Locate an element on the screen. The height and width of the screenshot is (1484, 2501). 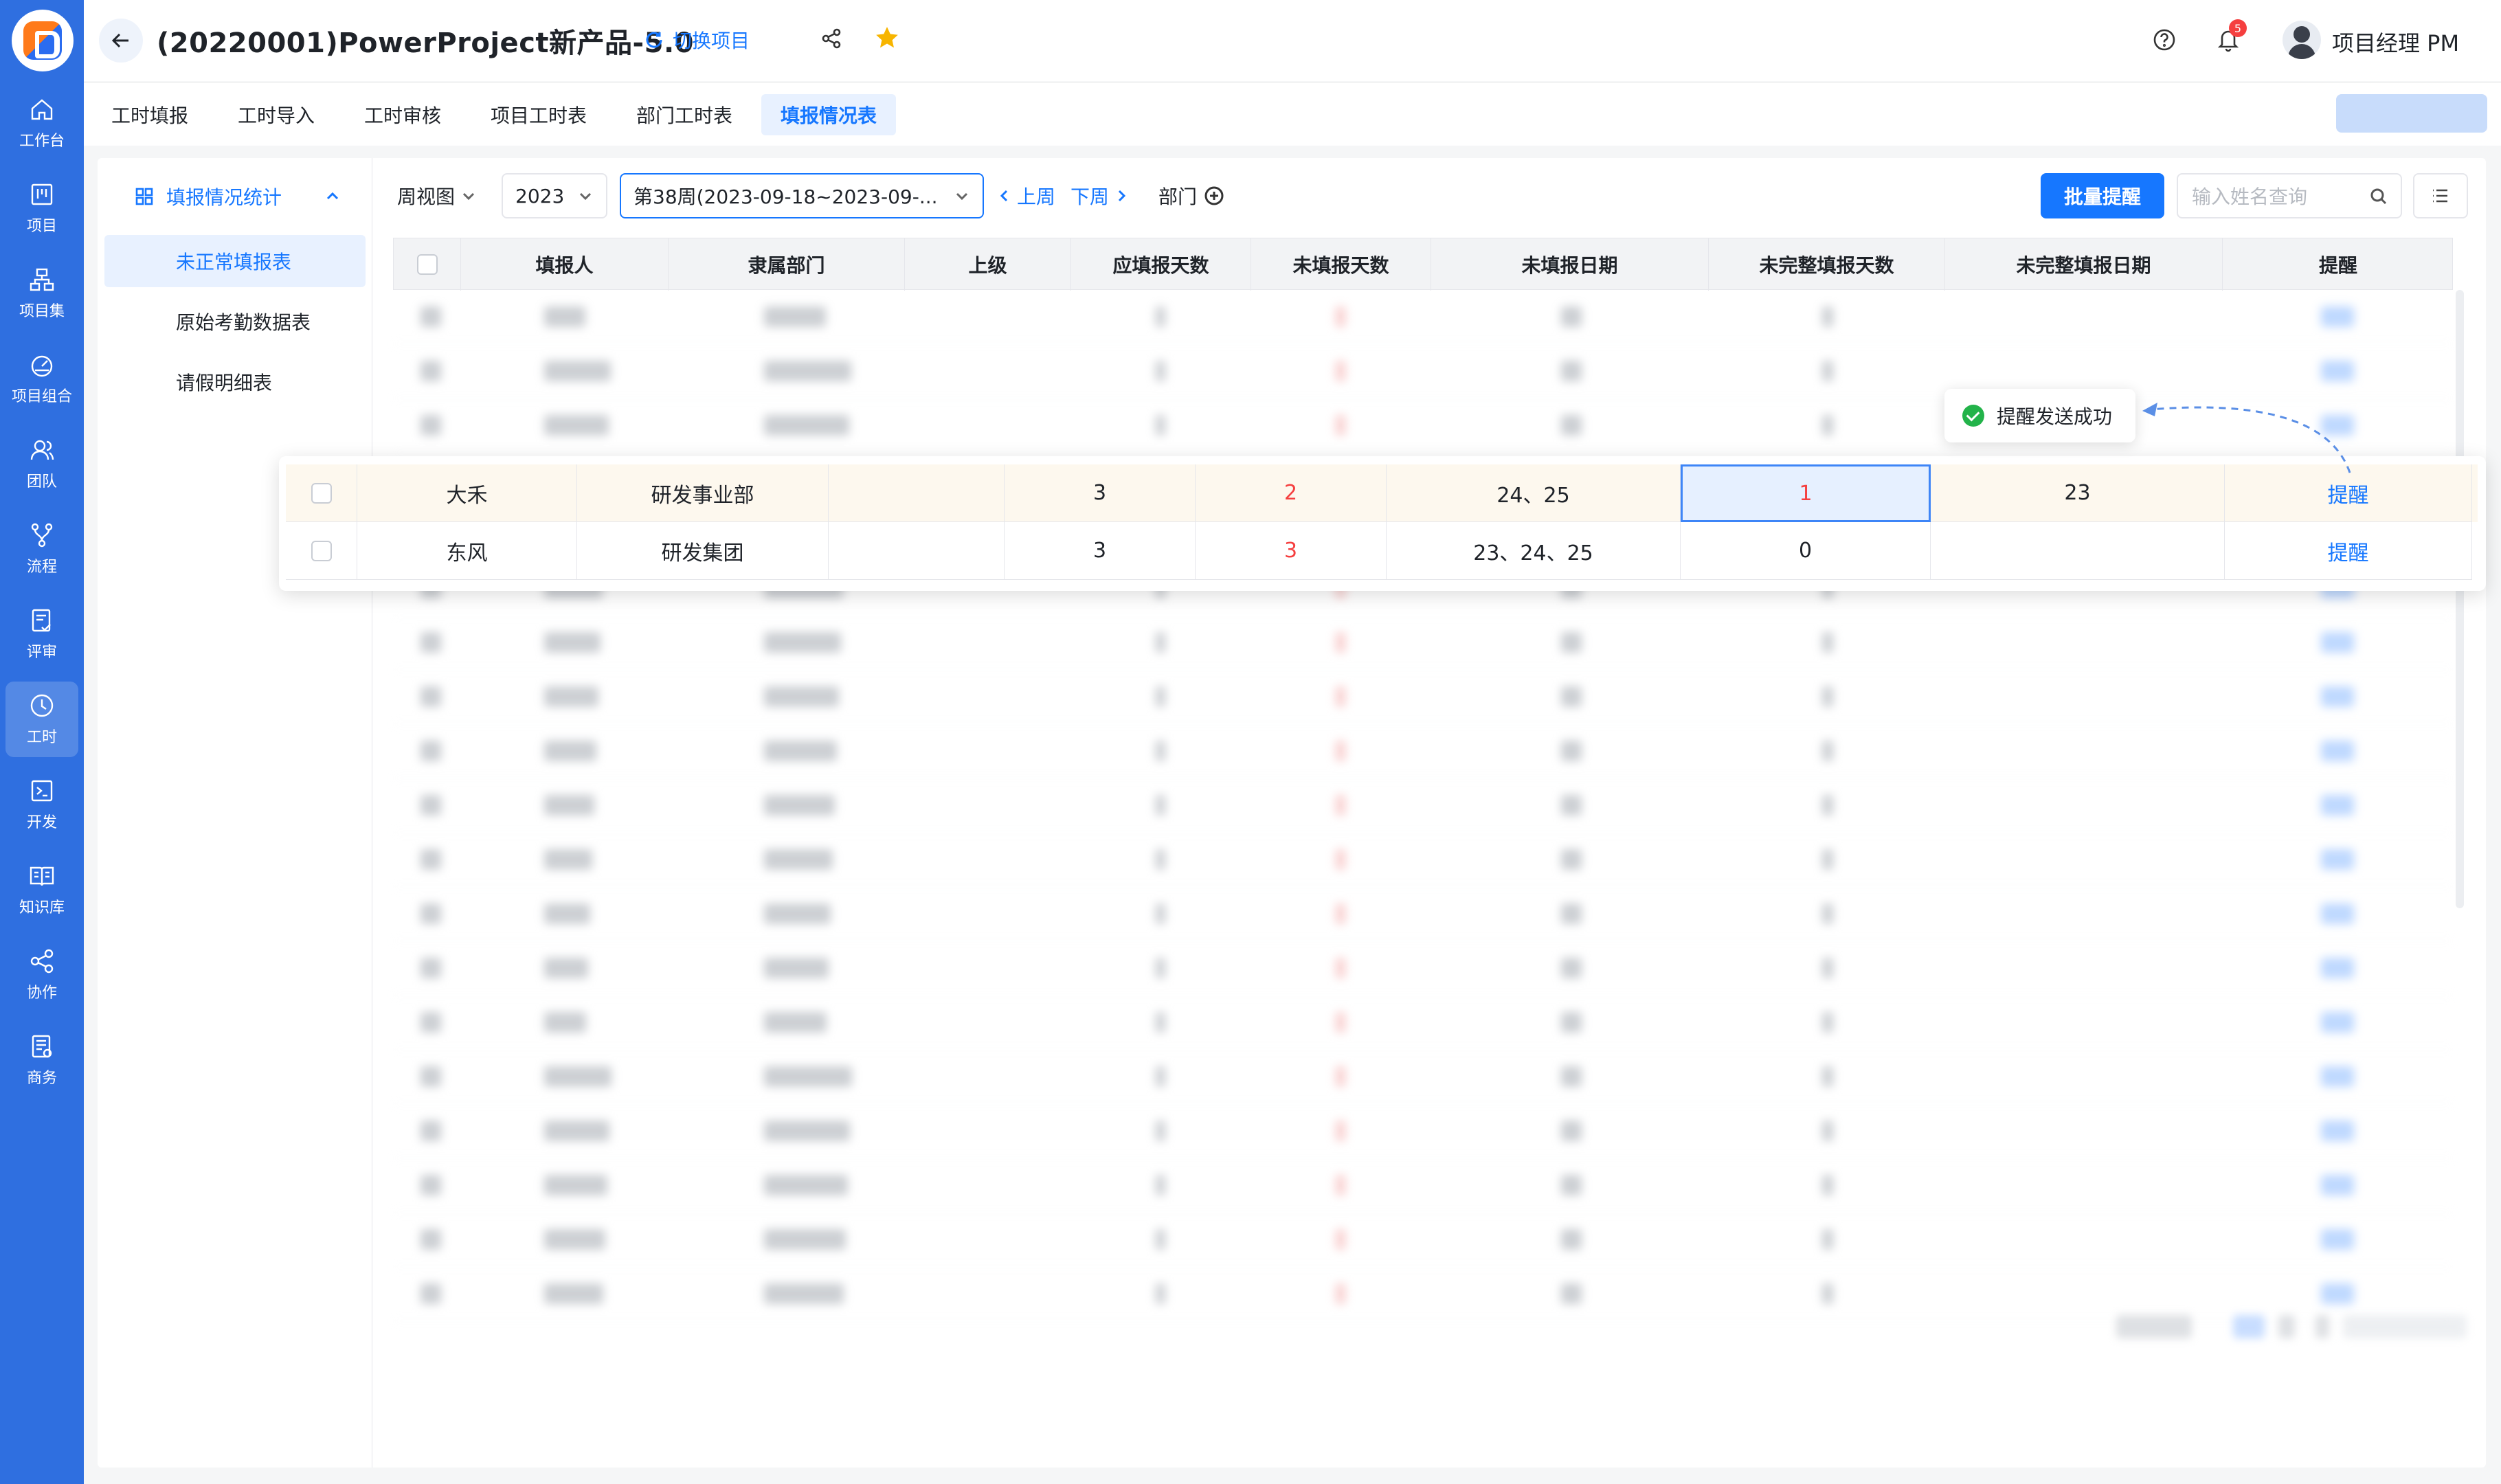
sidebar-item-project: 项目 is located at coordinates (42, 208).